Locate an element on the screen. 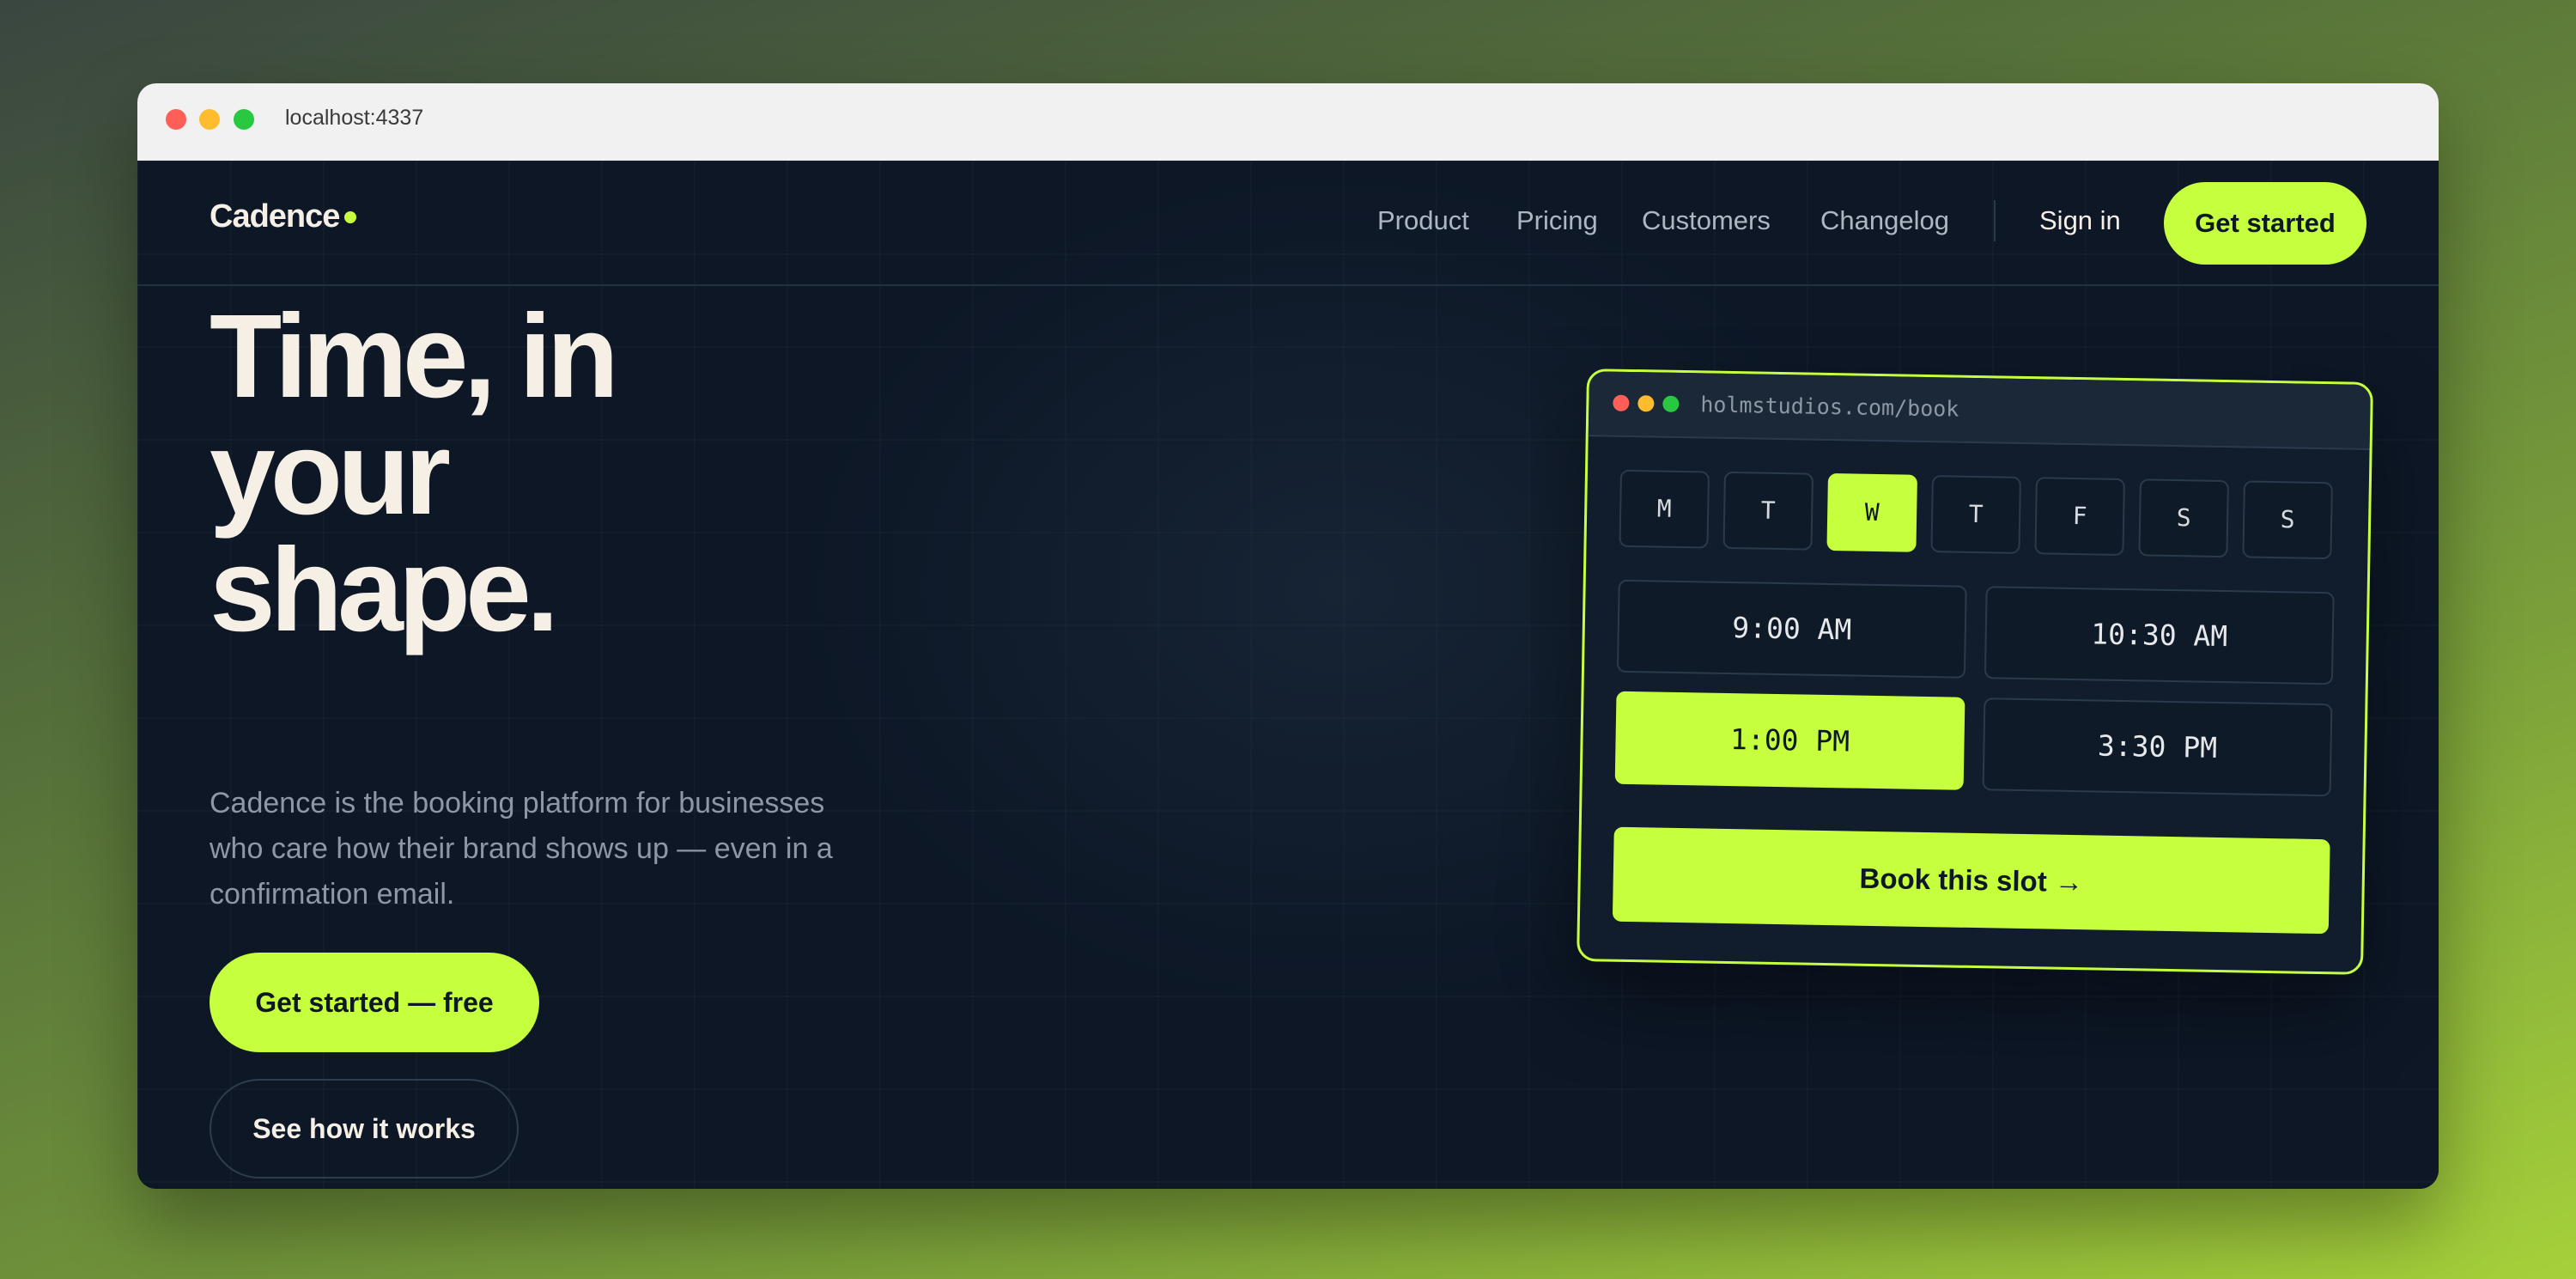 Image resolution: width=2576 pixels, height=1279 pixels. nav-link-product: Product is located at coordinates (1423, 220).